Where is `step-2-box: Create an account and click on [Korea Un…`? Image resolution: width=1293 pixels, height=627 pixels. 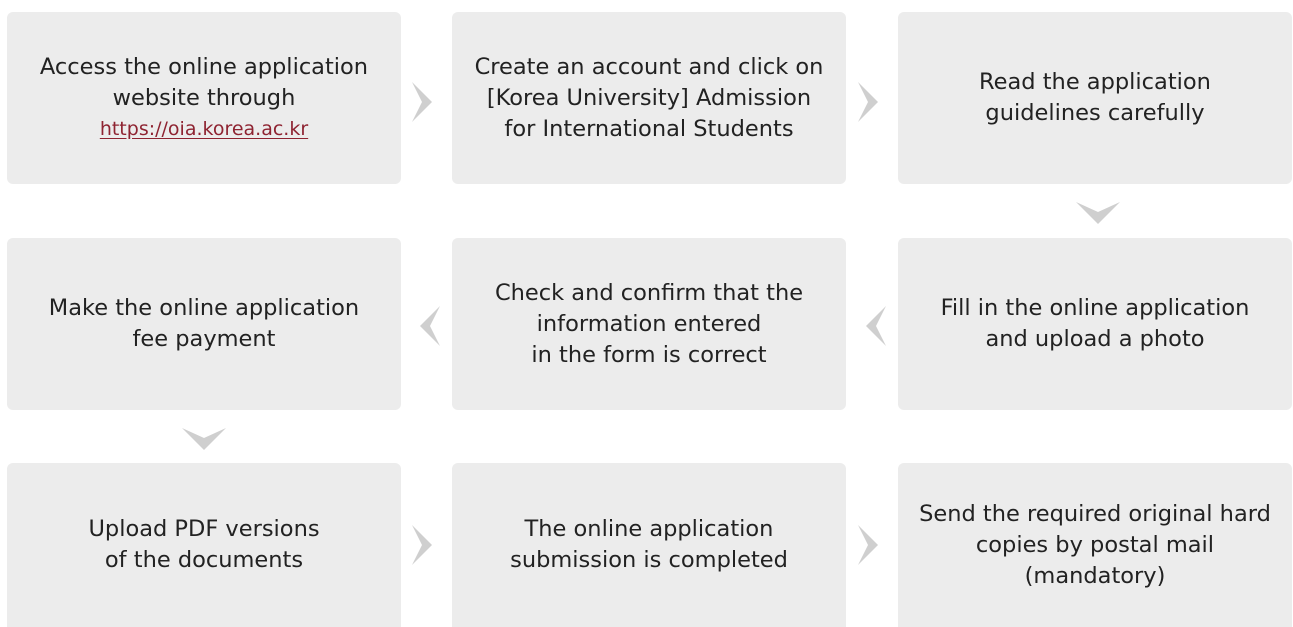 step-2-box: Create an account and click on [Korea Un… is located at coordinates (649, 98).